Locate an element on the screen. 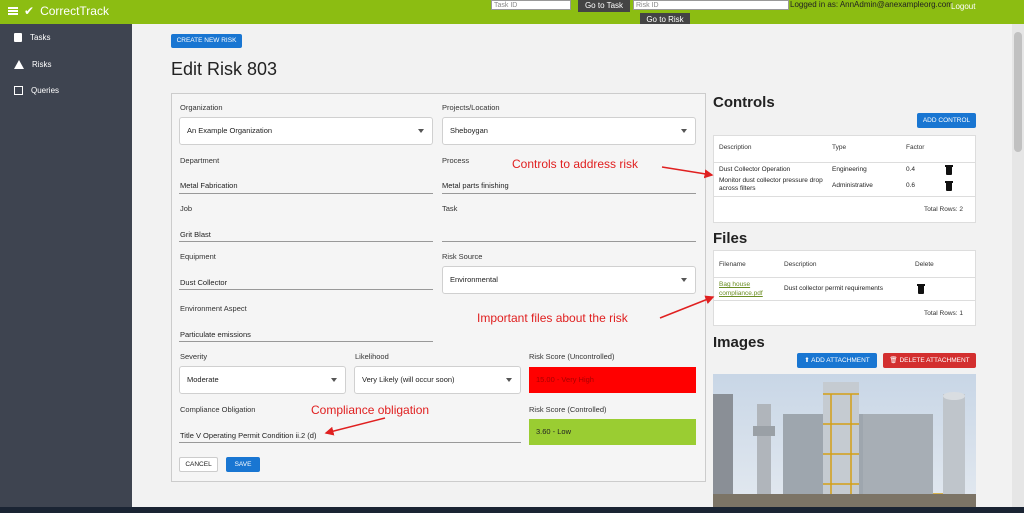 The image size is (1024, 513). risk-id-input: Risk ID is located at coordinates (711, 5).